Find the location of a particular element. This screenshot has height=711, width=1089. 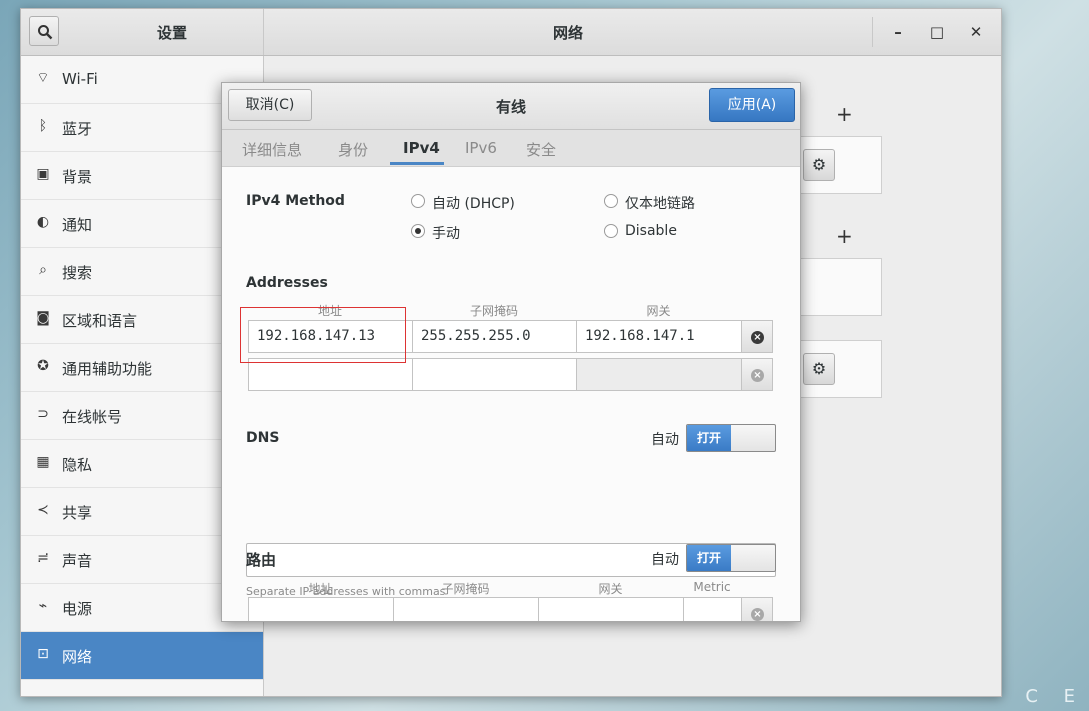

search-button is located at coordinates (44, 31).